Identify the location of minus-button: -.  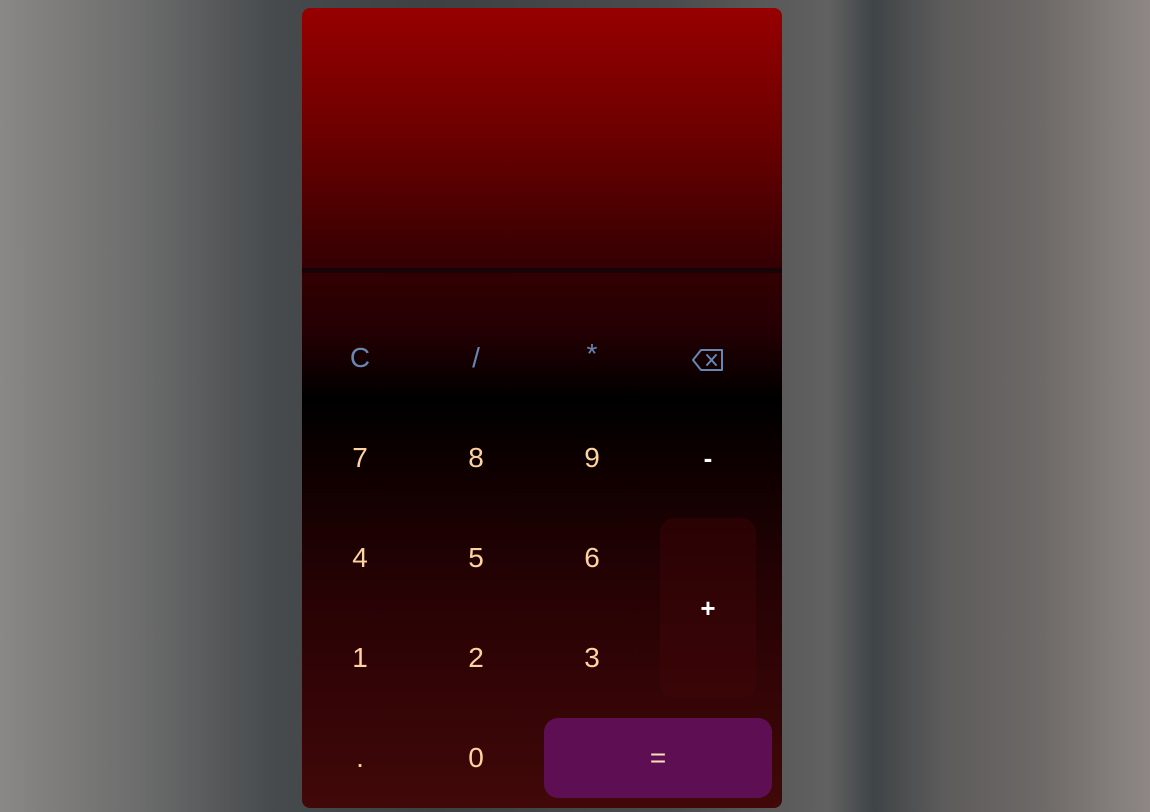
(708, 458).